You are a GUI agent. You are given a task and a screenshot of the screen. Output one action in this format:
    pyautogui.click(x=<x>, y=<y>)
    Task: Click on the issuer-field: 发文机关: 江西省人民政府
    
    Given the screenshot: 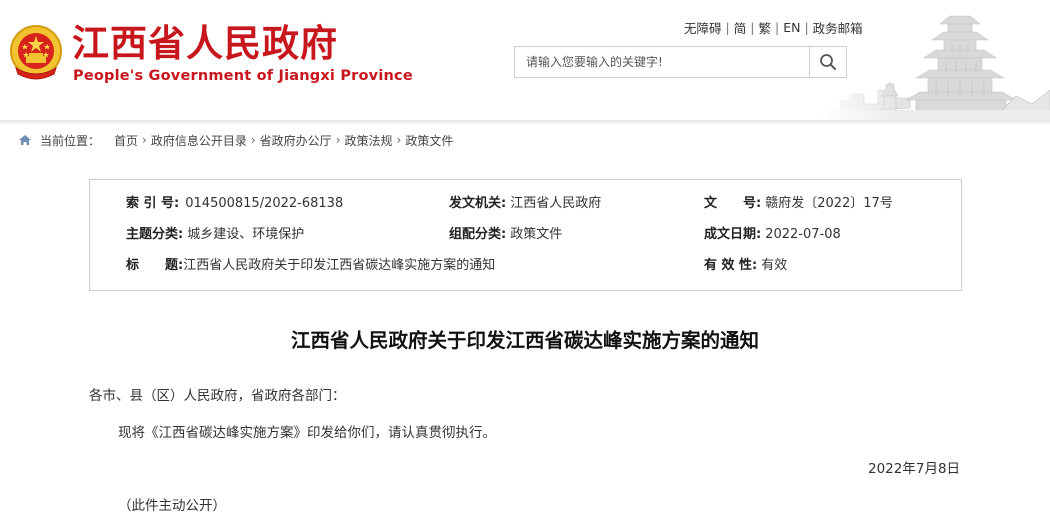 What is the action you would take?
    pyautogui.click(x=525, y=204)
    